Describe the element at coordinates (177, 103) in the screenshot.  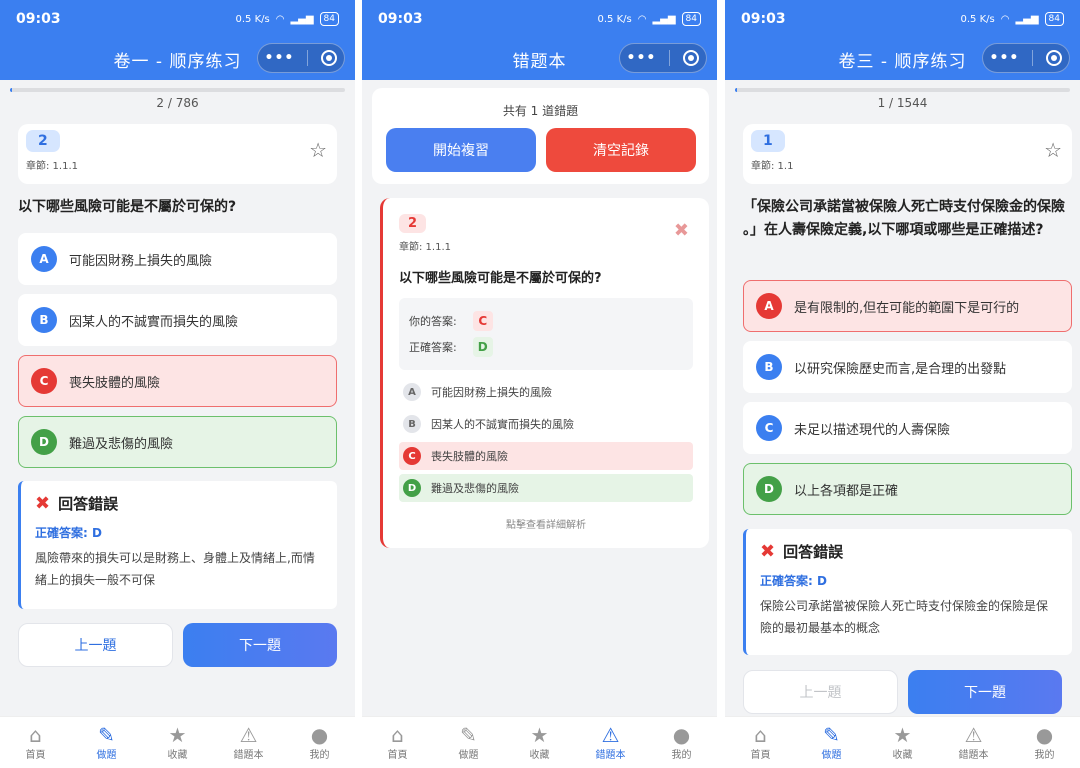
I see `question-counter: 2 / 786` at that location.